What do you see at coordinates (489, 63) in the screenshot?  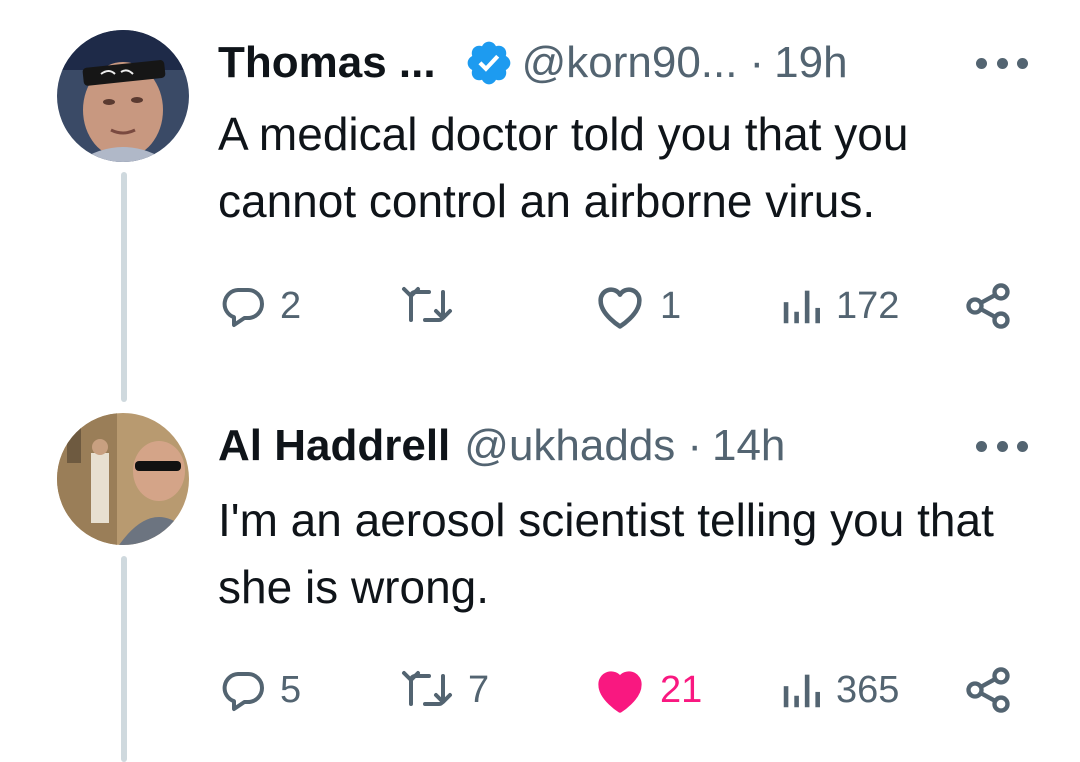 I see `verified-badge-icon` at bounding box center [489, 63].